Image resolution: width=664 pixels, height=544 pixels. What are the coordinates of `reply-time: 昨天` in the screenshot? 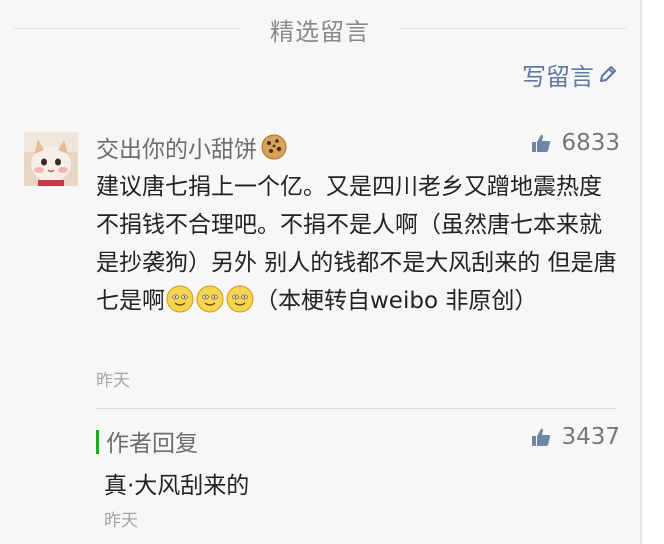 It's located at (121, 521).